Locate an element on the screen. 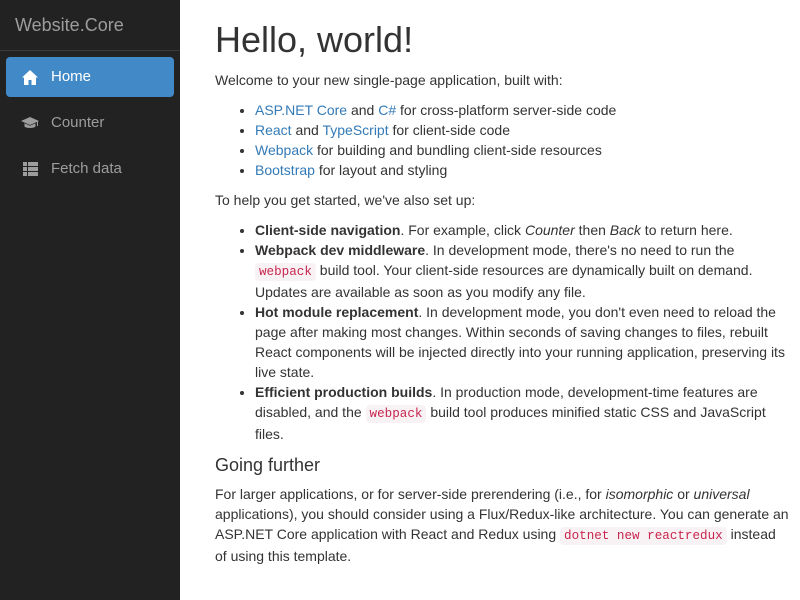 Image resolution: width=800 pixels, height=600 pixels. nav-label-counter: Counter is located at coordinates (78, 122).